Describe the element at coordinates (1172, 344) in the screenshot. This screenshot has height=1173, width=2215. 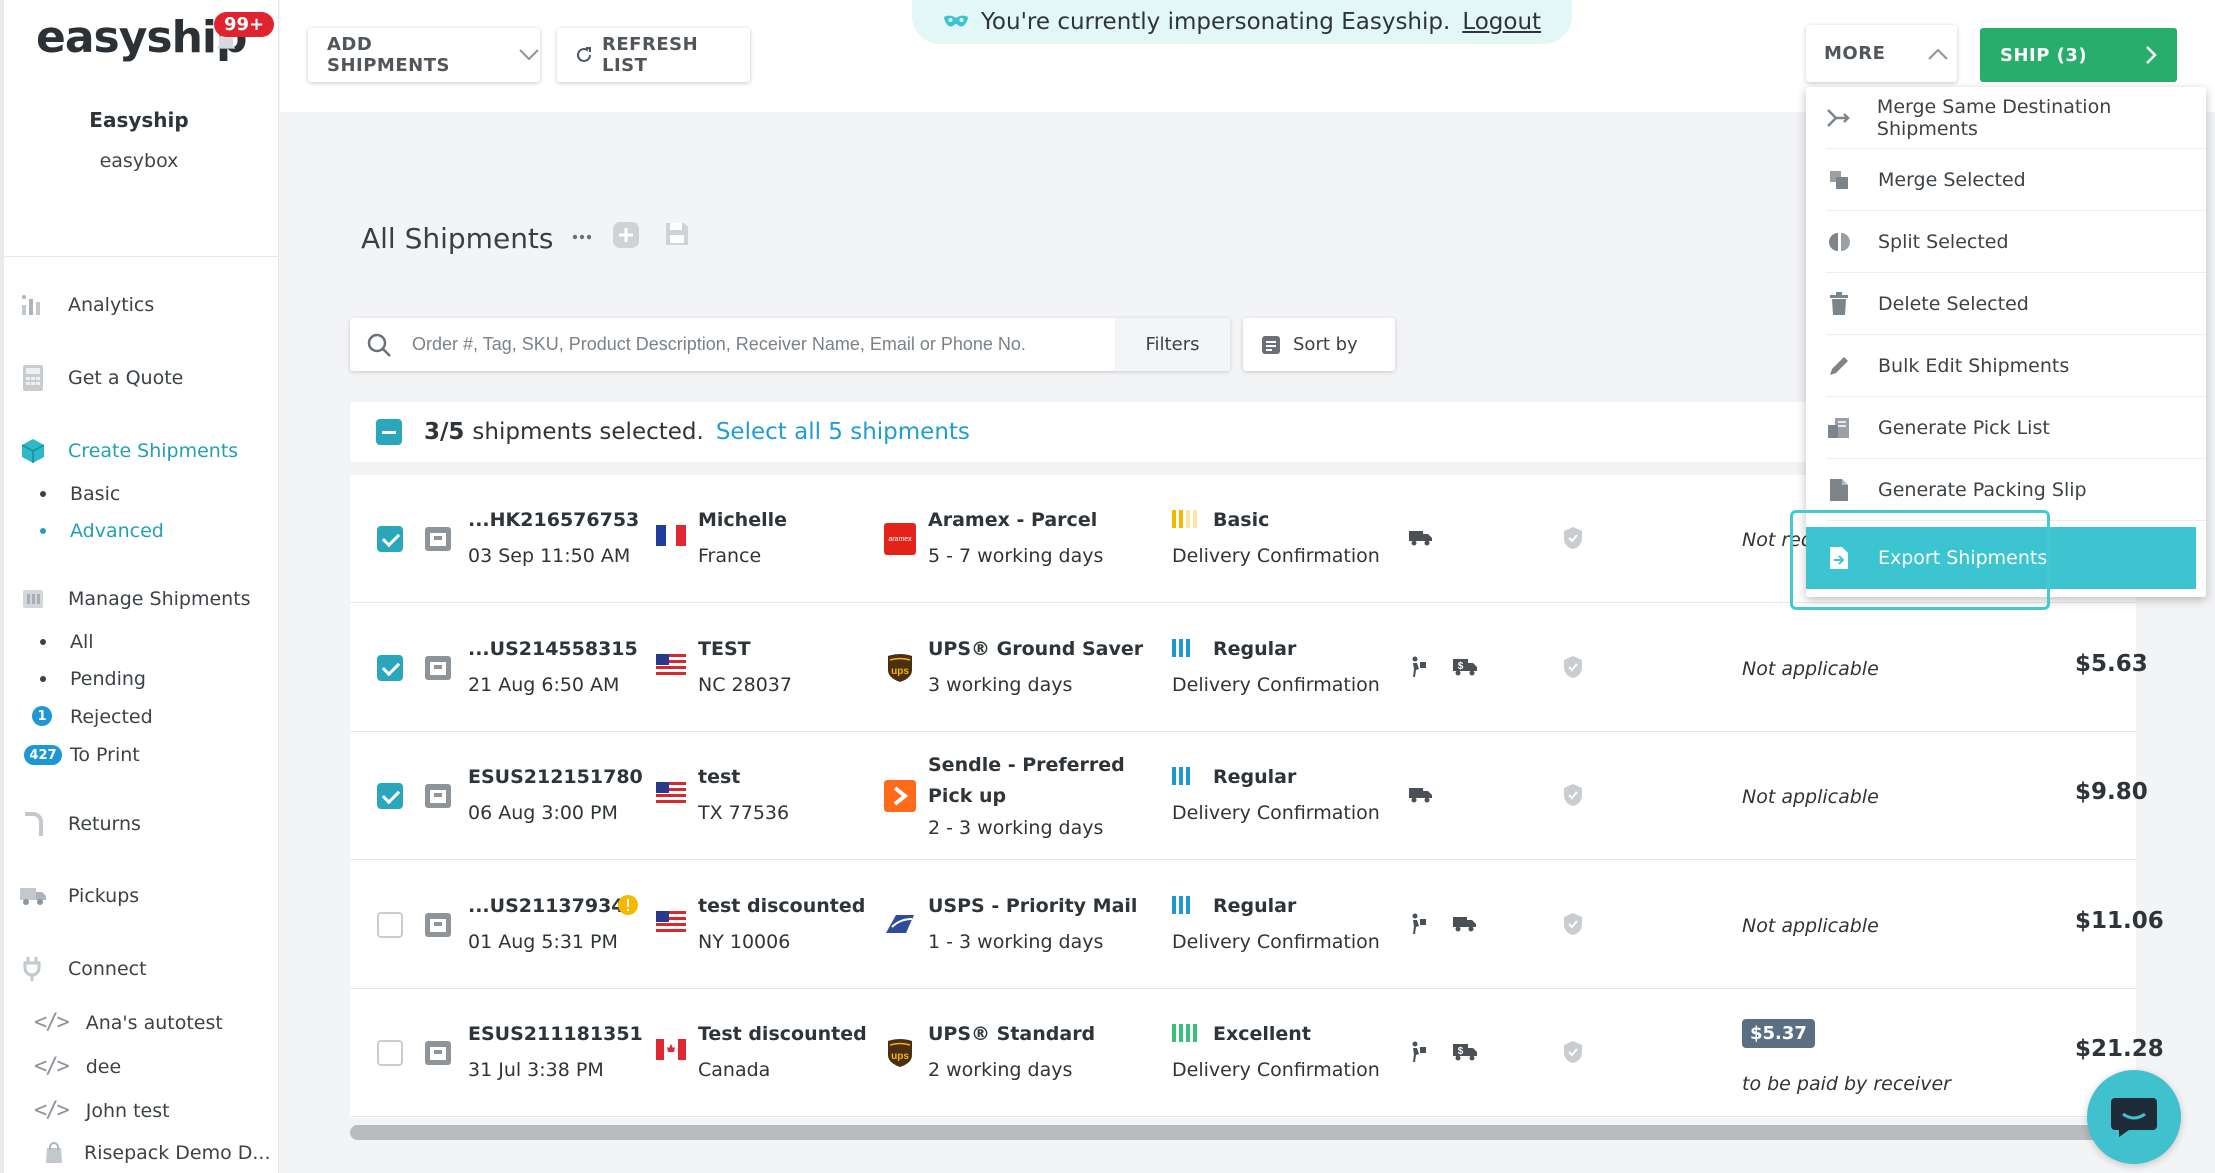
I see `filters-button: Filters` at that location.